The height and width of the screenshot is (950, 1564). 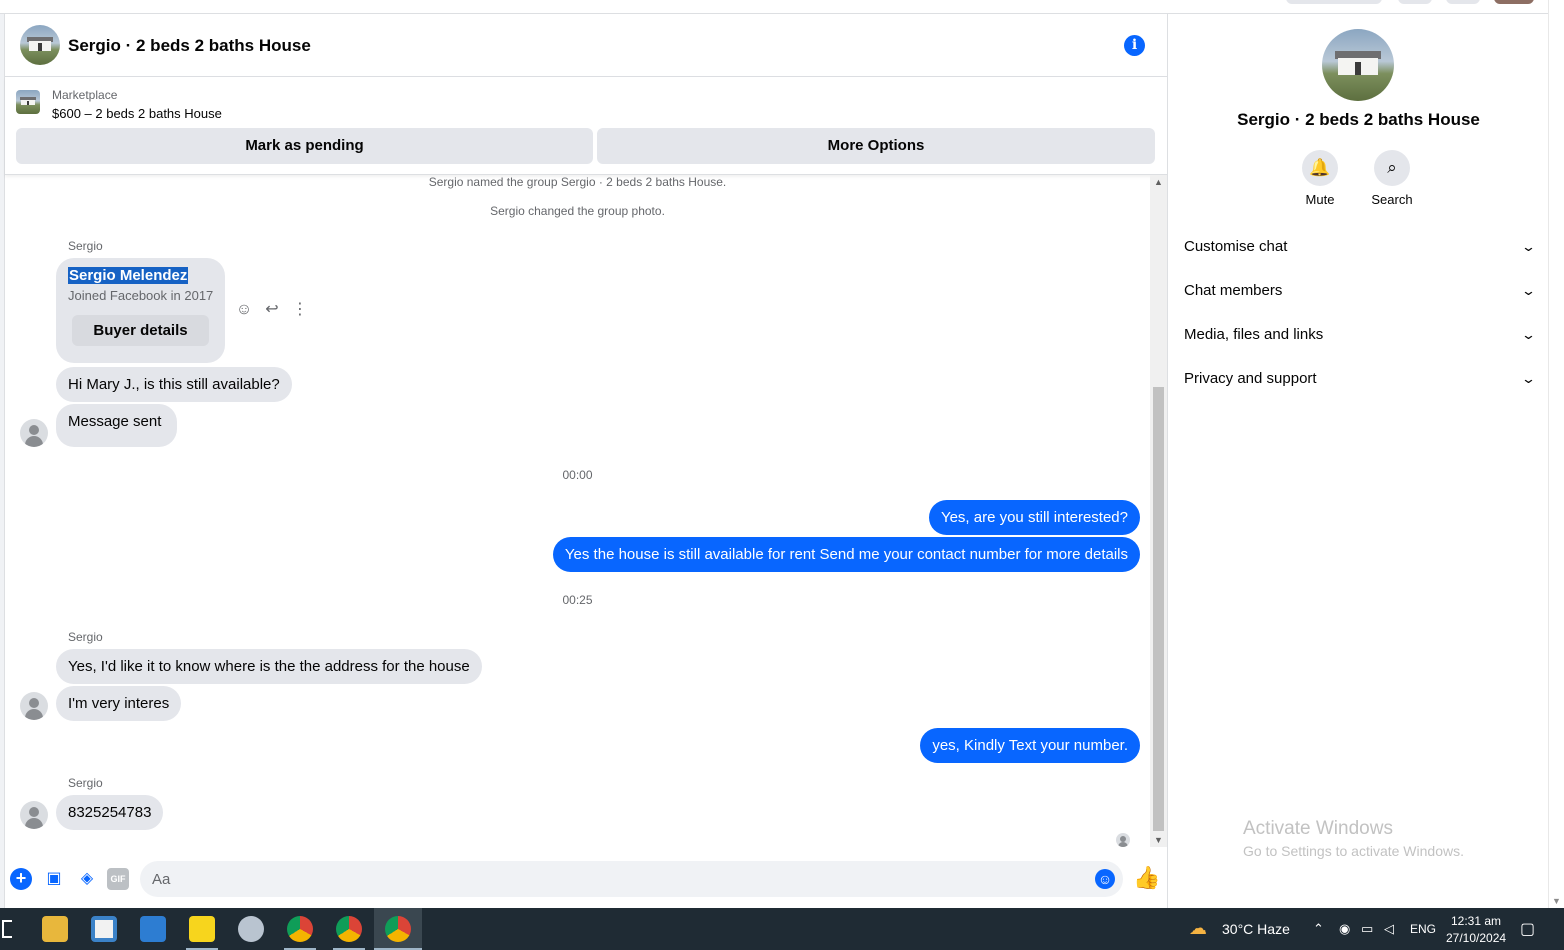 I want to click on sticky-notes-icon, so click(x=202, y=929).